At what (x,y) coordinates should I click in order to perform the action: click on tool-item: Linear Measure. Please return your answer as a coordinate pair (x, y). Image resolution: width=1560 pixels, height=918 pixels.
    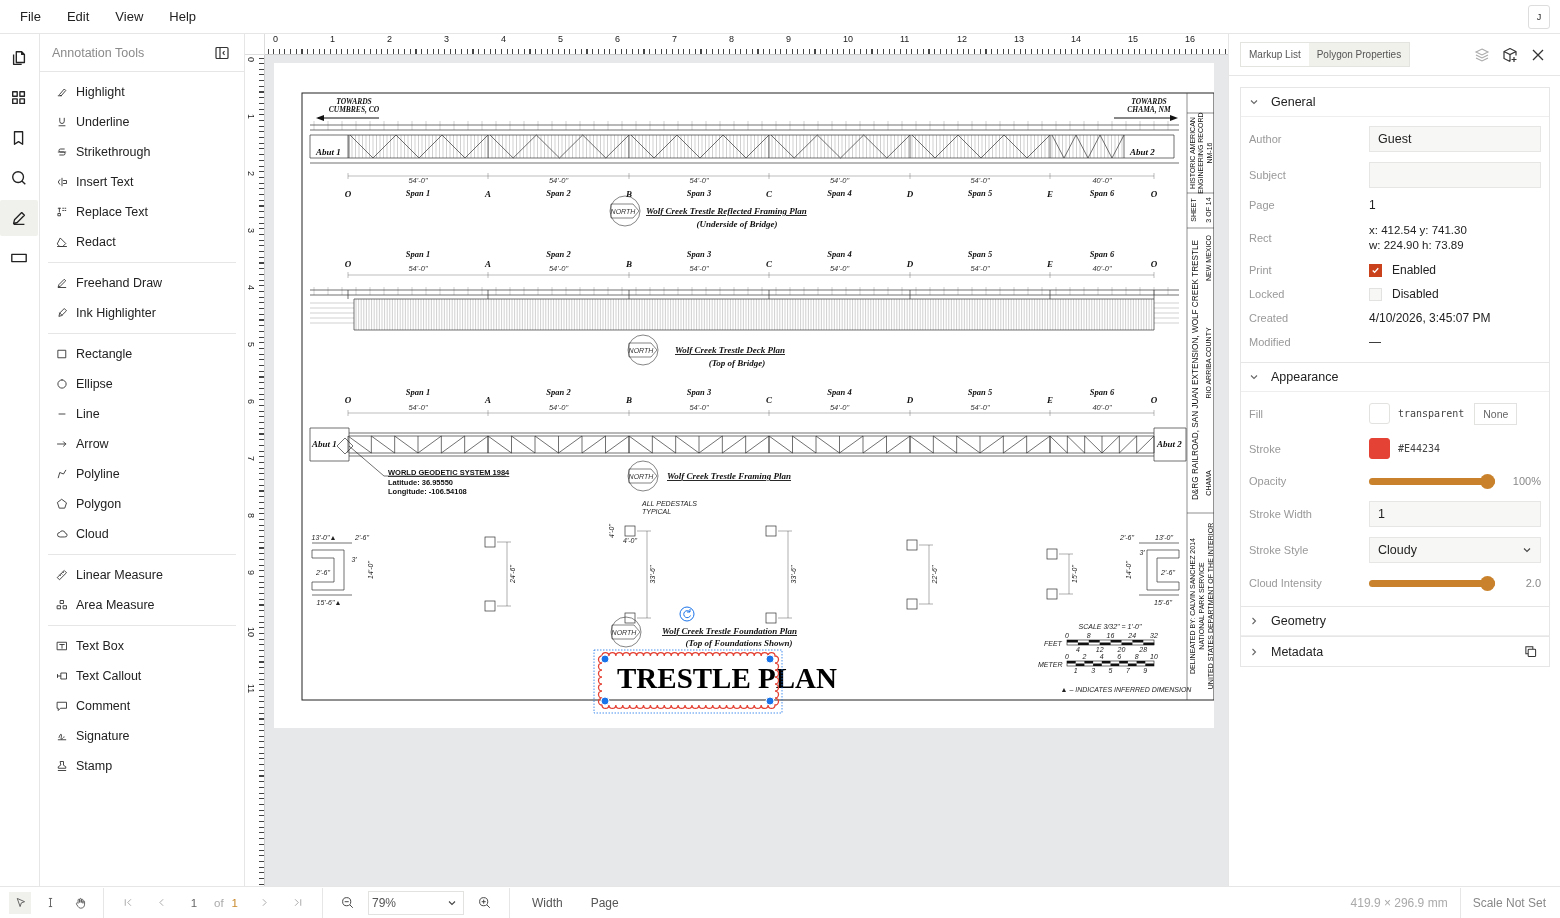
    Looking at the image, I should click on (142, 575).